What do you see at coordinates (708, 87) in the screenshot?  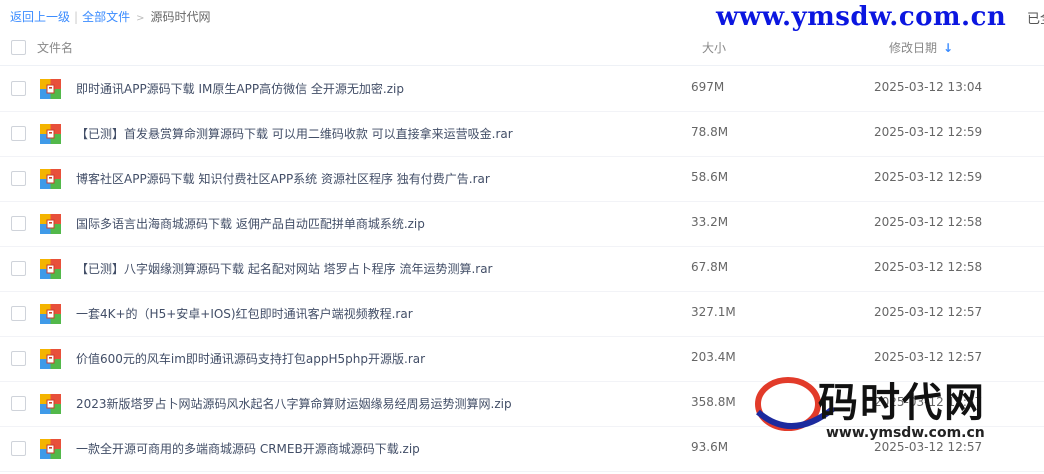 I see `file-size: 697M` at bounding box center [708, 87].